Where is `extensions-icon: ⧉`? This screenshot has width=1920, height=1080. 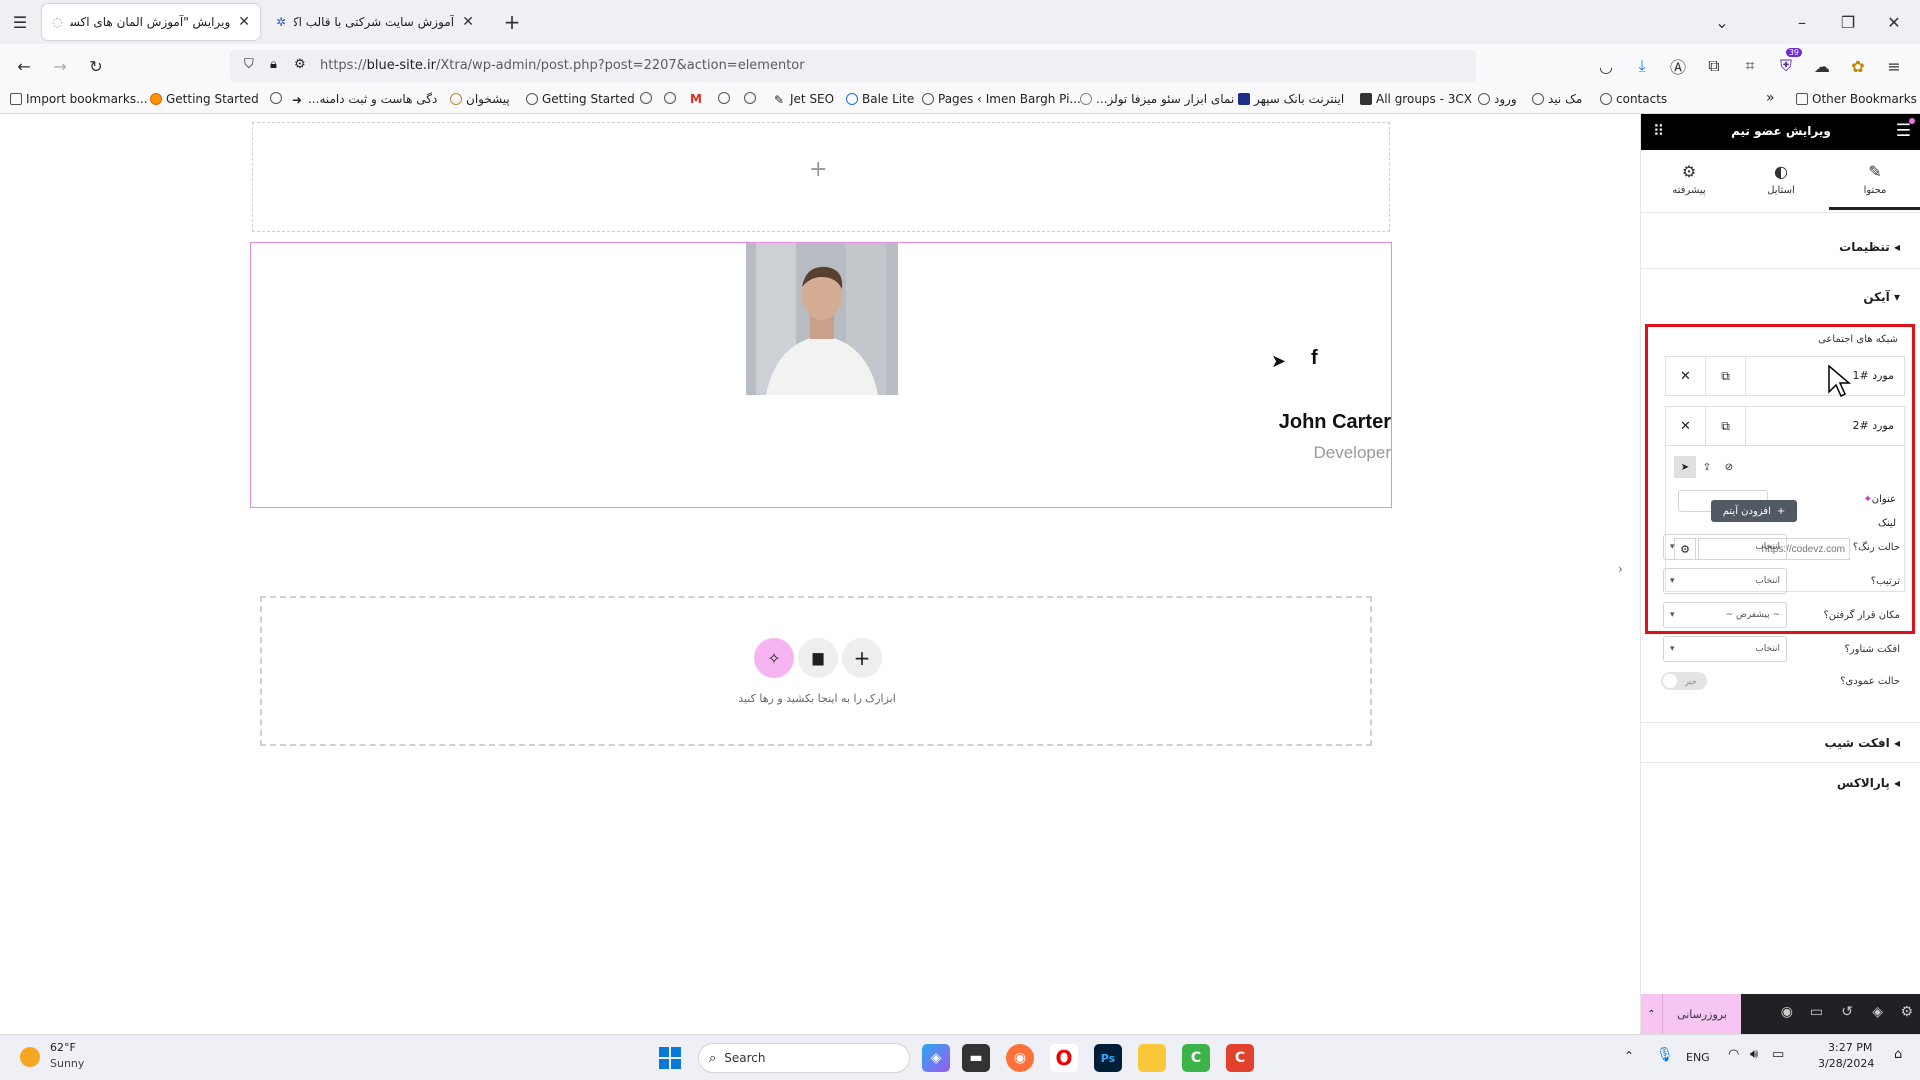
extensions-icon: ⧉ is located at coordinates (1714, 66).